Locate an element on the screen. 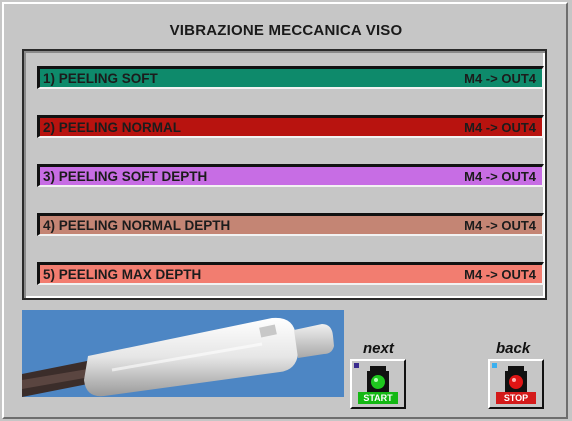 Image resolution: width=572 pixels, height=421 pixels. program-4-button: 4) PEELING NORMAL DEPTH M4 -> OUT4 is located at coordinates (290, 224).